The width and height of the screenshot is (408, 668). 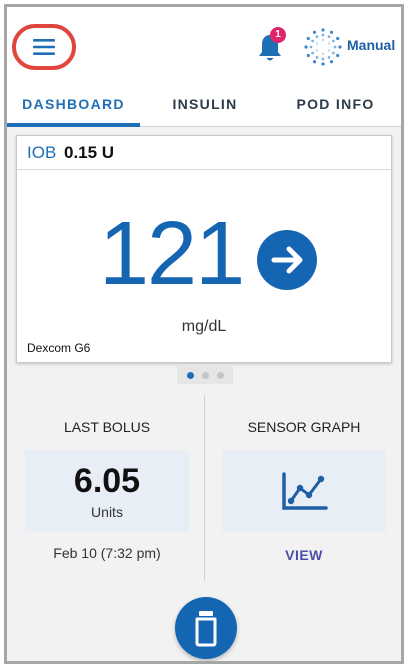 I want to click on glucose-value: 121, so click(x=172, y=254).